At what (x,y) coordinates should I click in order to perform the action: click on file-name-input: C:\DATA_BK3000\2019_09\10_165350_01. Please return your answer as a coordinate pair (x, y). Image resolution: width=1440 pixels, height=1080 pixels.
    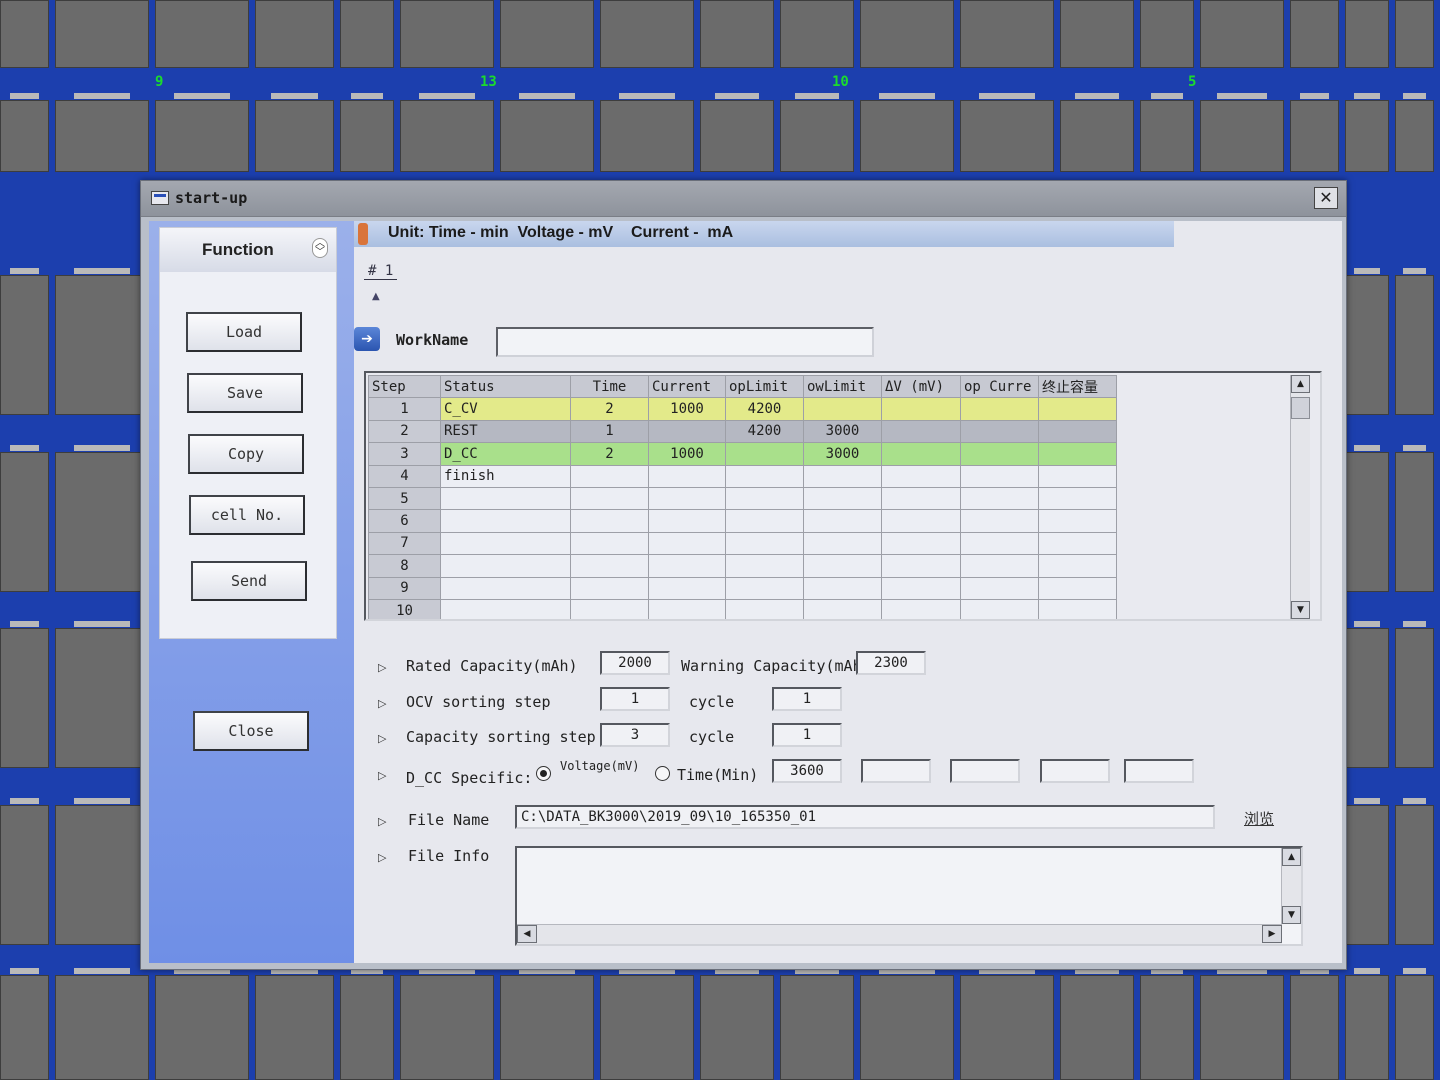
    Looking at the image, I should click on (865, 817).